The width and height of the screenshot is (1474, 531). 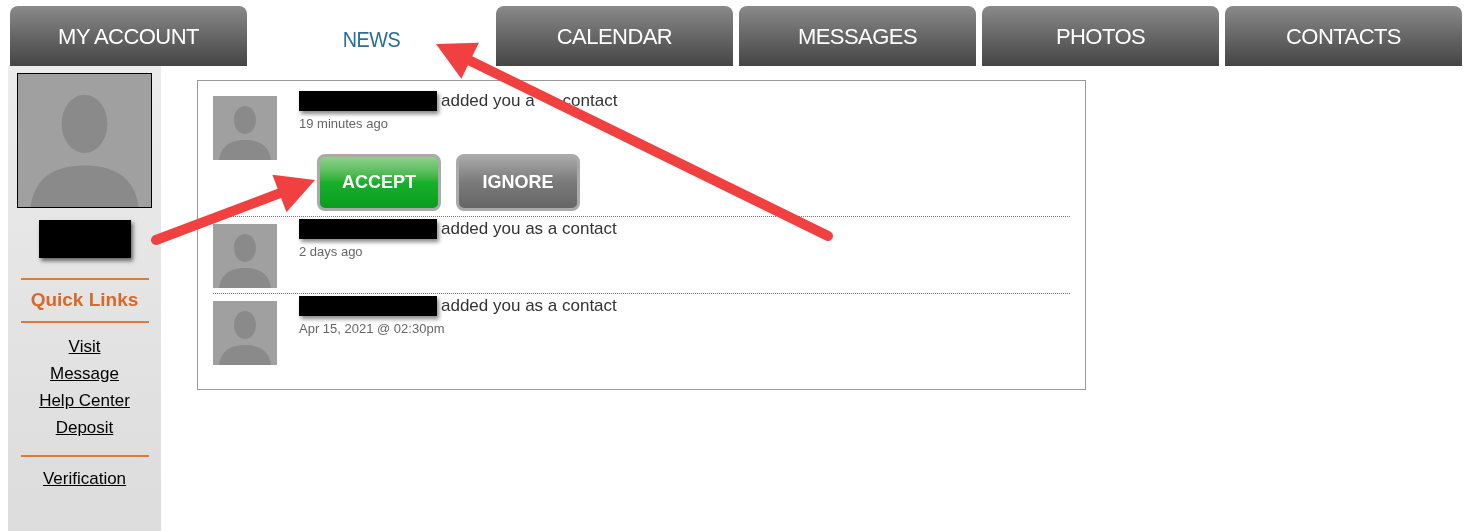 I want to click on news-text: added you a, so click(x=488, y=101).